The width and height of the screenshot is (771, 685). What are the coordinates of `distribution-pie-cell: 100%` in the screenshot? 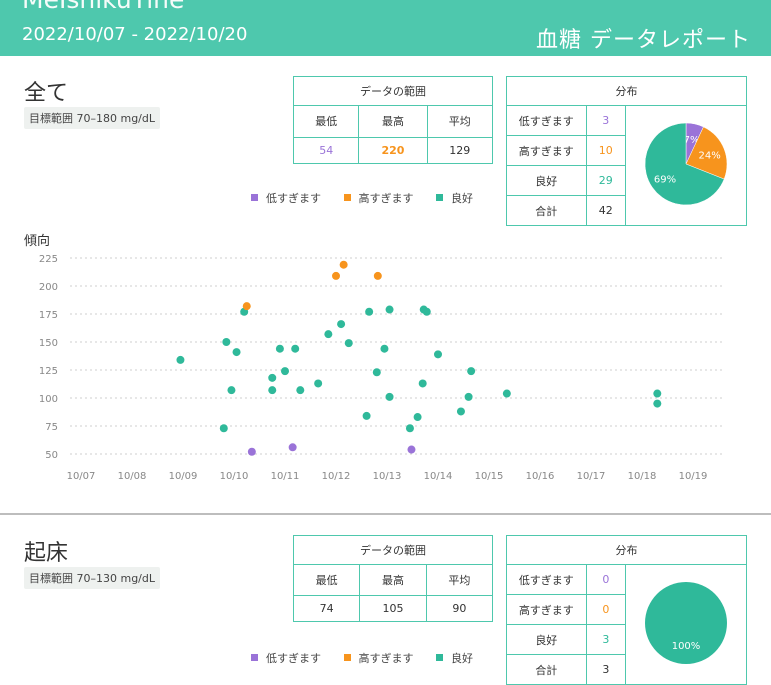 It's located at (686, 624).